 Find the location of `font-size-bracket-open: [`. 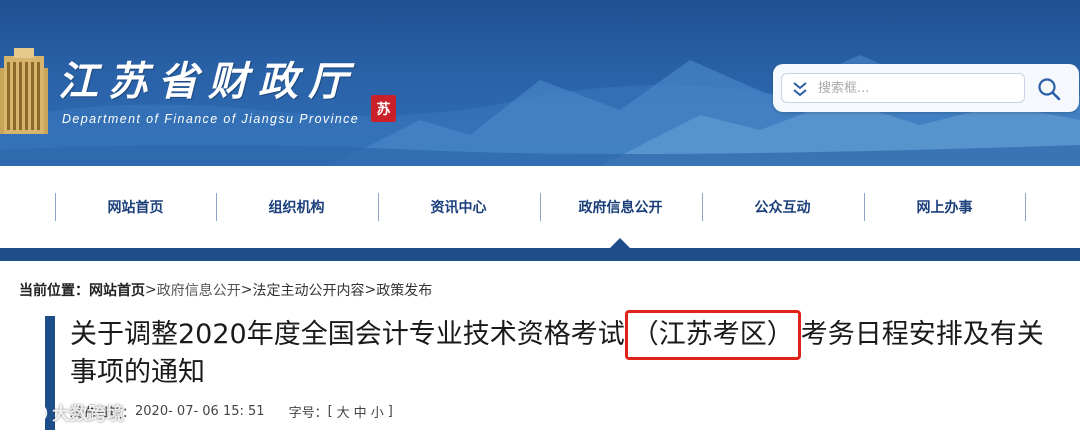

font-size-bracket-open: [ is located at coordinates (330, 411).